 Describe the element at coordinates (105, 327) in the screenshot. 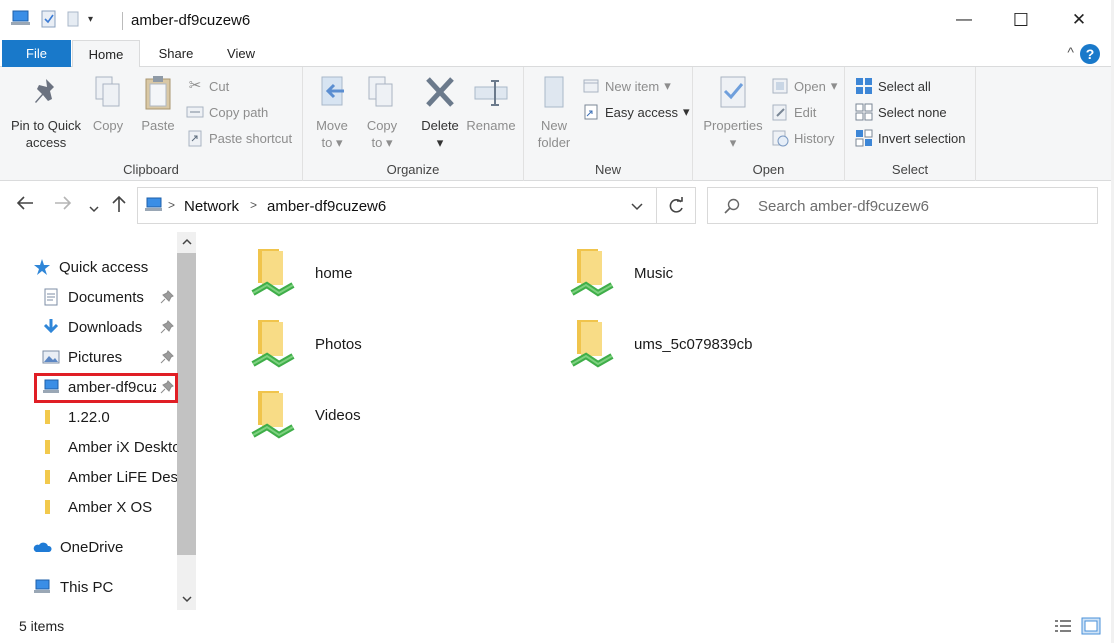

I see `nav-item-downloads-label: Downloads` at that location.